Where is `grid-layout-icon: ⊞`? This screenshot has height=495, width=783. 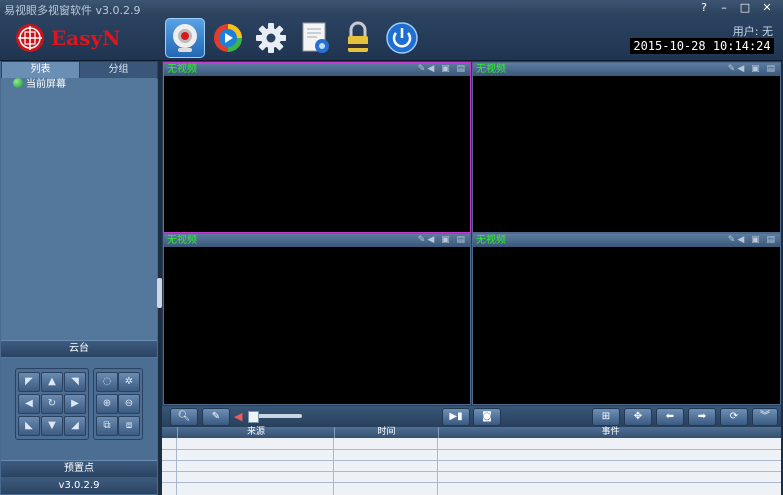 grid-layout-icon: ⊞ is located at coordinates (606, 416).